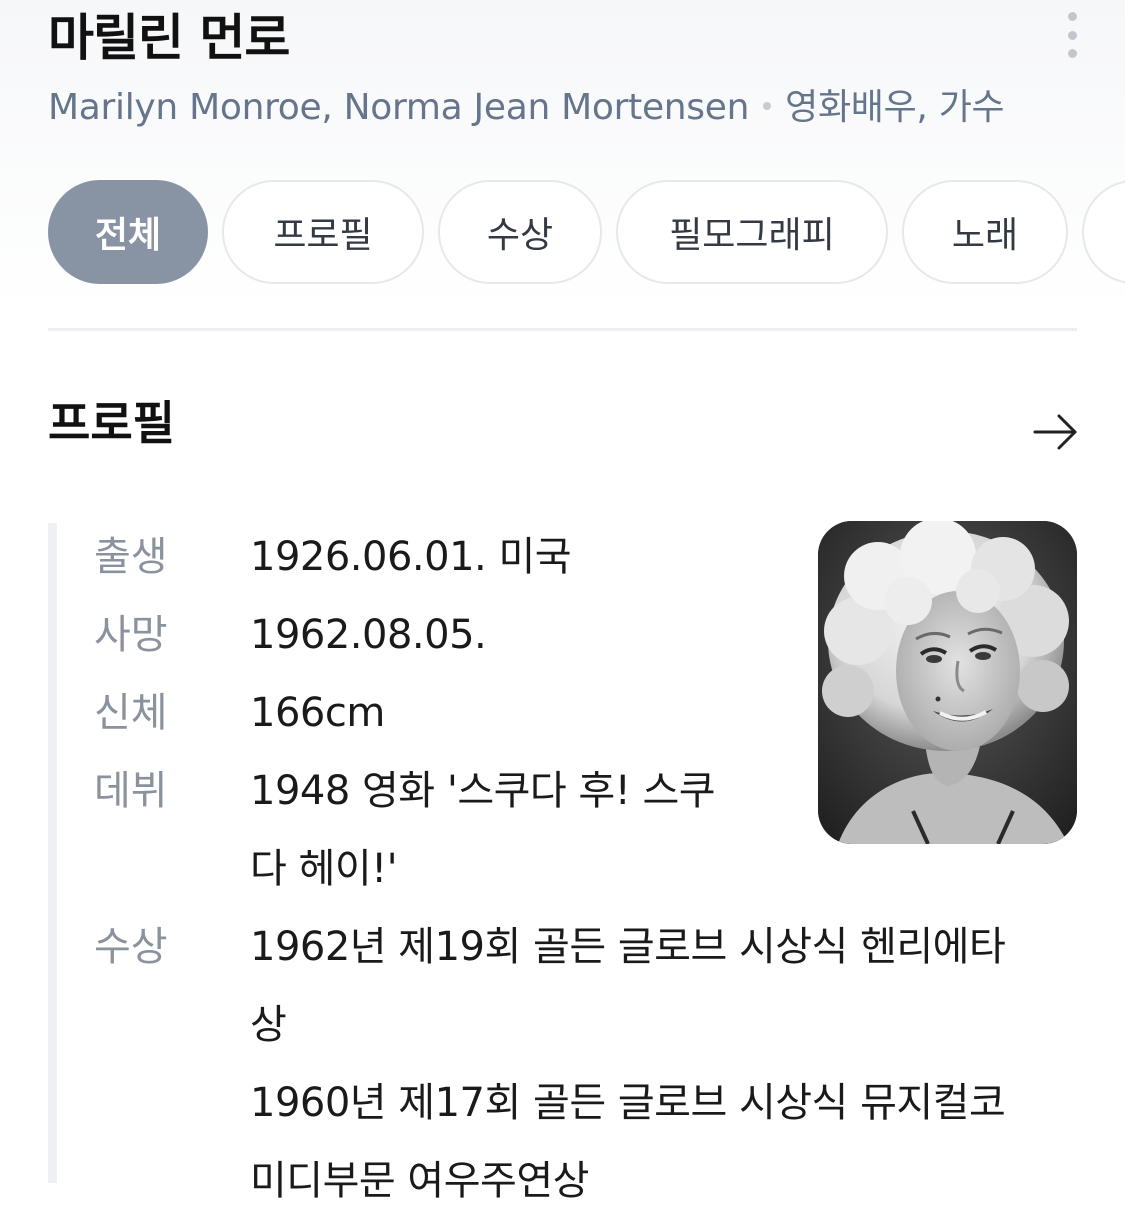 The image size is (1125, 1220). What do you see at coordinates (317, 713) in the screenshot?
I see `row-value: 166cm` at bounding box center [317, 713].